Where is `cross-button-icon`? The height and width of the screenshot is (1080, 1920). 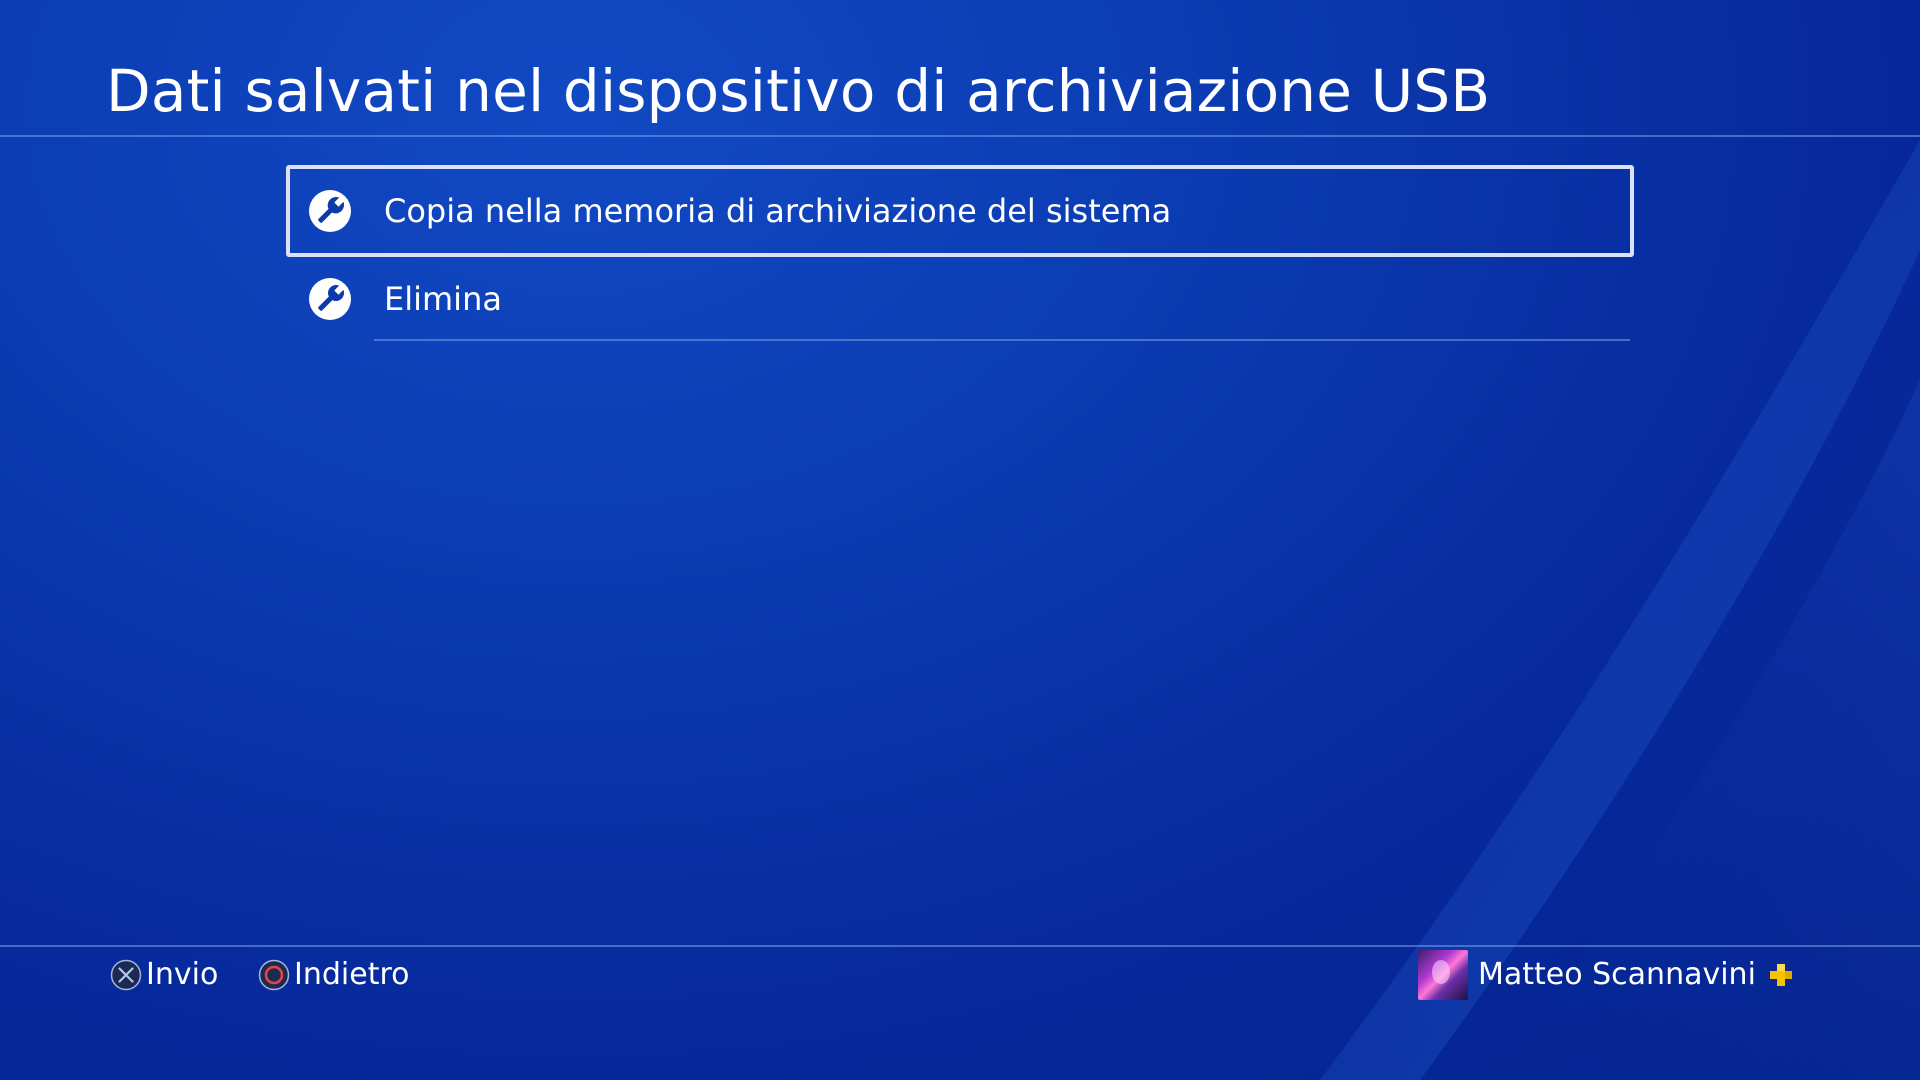 cross-button-icon is located at coordinates (126, 975).